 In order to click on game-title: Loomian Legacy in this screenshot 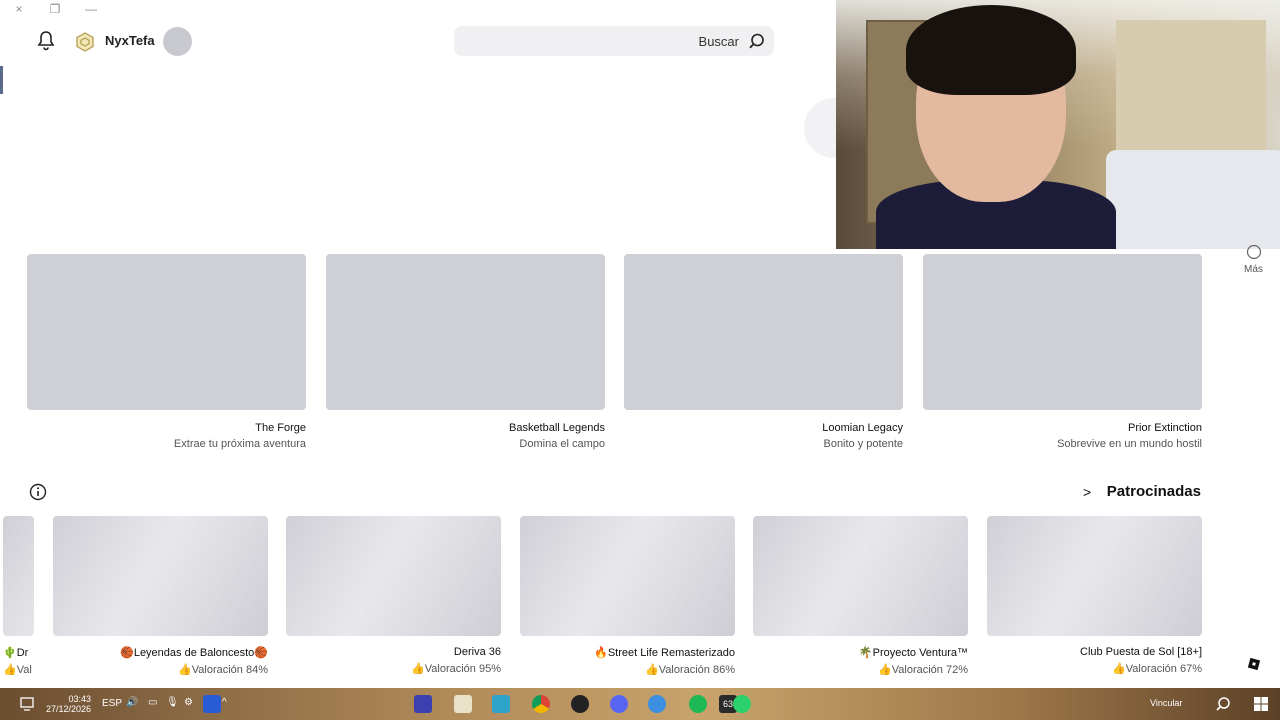, I will do `click(862, 428)`.